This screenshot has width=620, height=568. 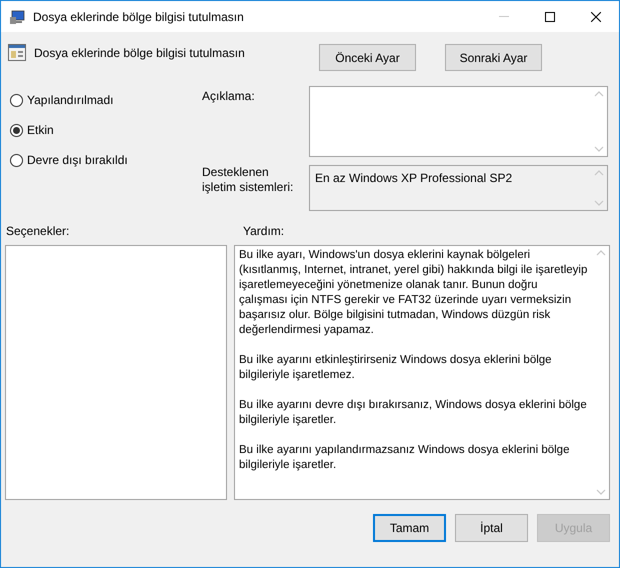 I want to click on policy-title: Dosya eklerinde bölge bilgisi tutulmasın, so click(x=139, y=53).